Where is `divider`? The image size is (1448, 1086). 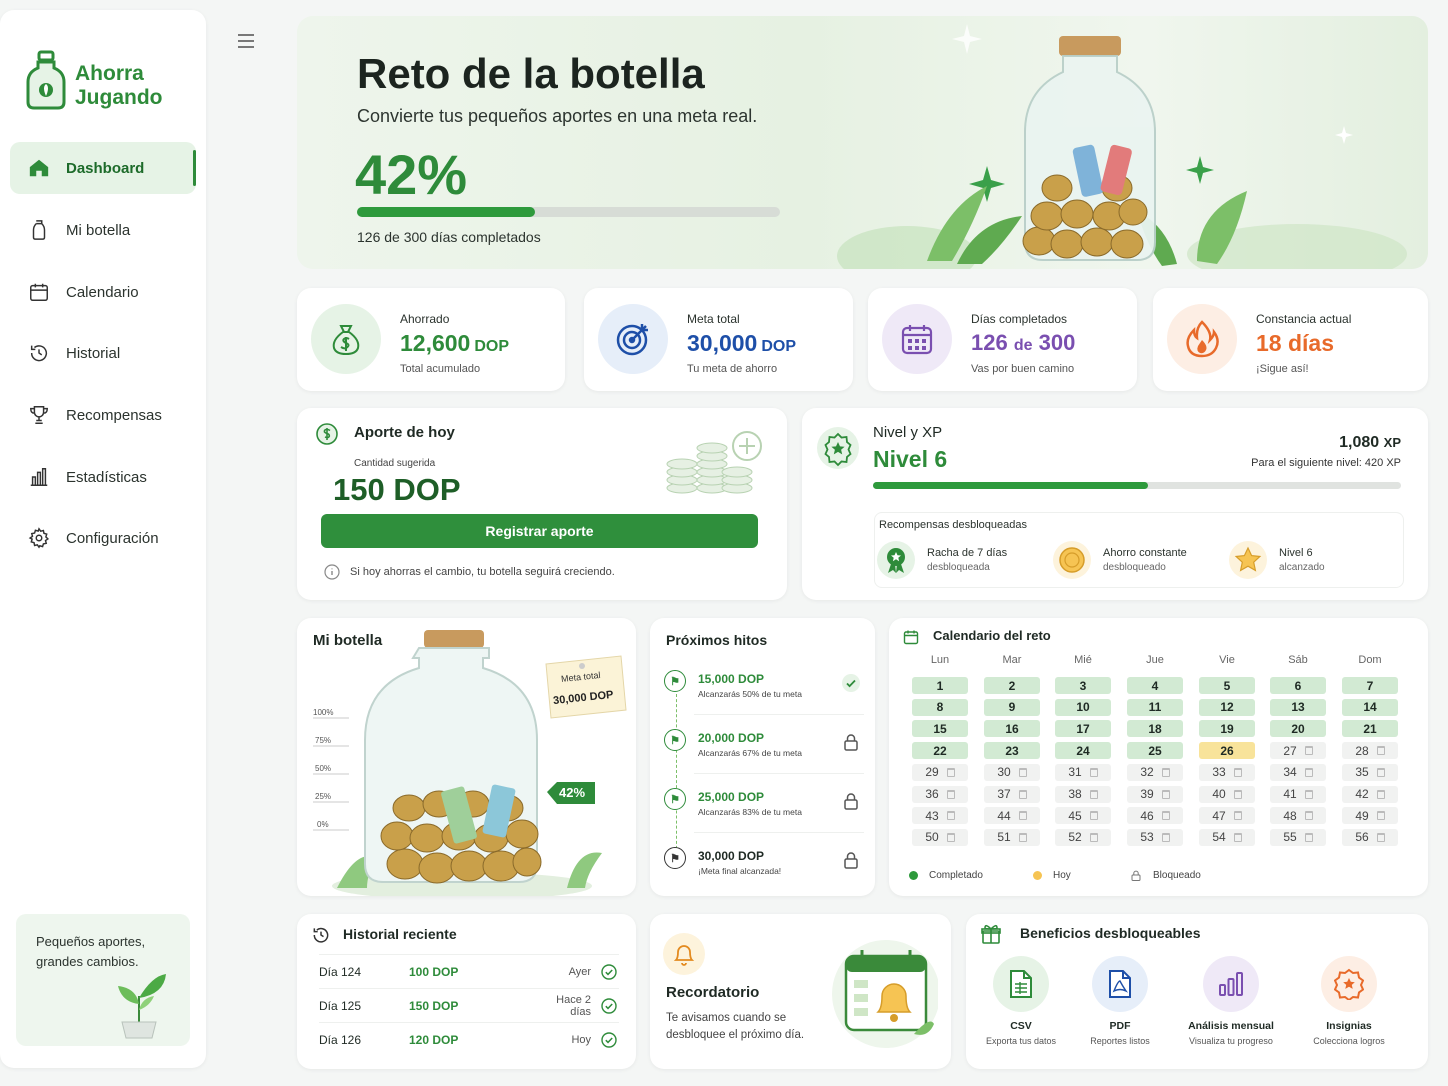
divider is located at coordinates (779, 773).